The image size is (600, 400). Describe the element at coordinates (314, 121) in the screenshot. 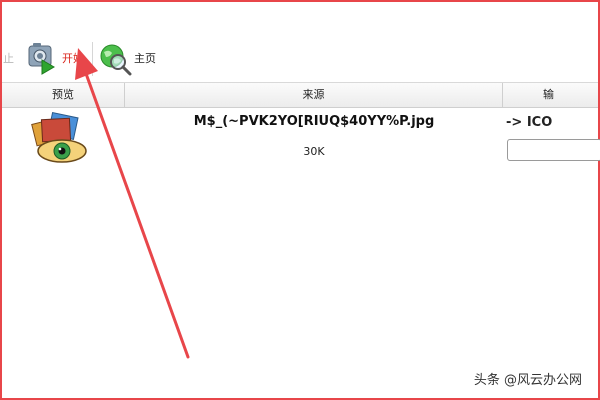

I see `source-filename: M$_(~PVK2YO[RIUQ$40YY%P.jpg` at that location.